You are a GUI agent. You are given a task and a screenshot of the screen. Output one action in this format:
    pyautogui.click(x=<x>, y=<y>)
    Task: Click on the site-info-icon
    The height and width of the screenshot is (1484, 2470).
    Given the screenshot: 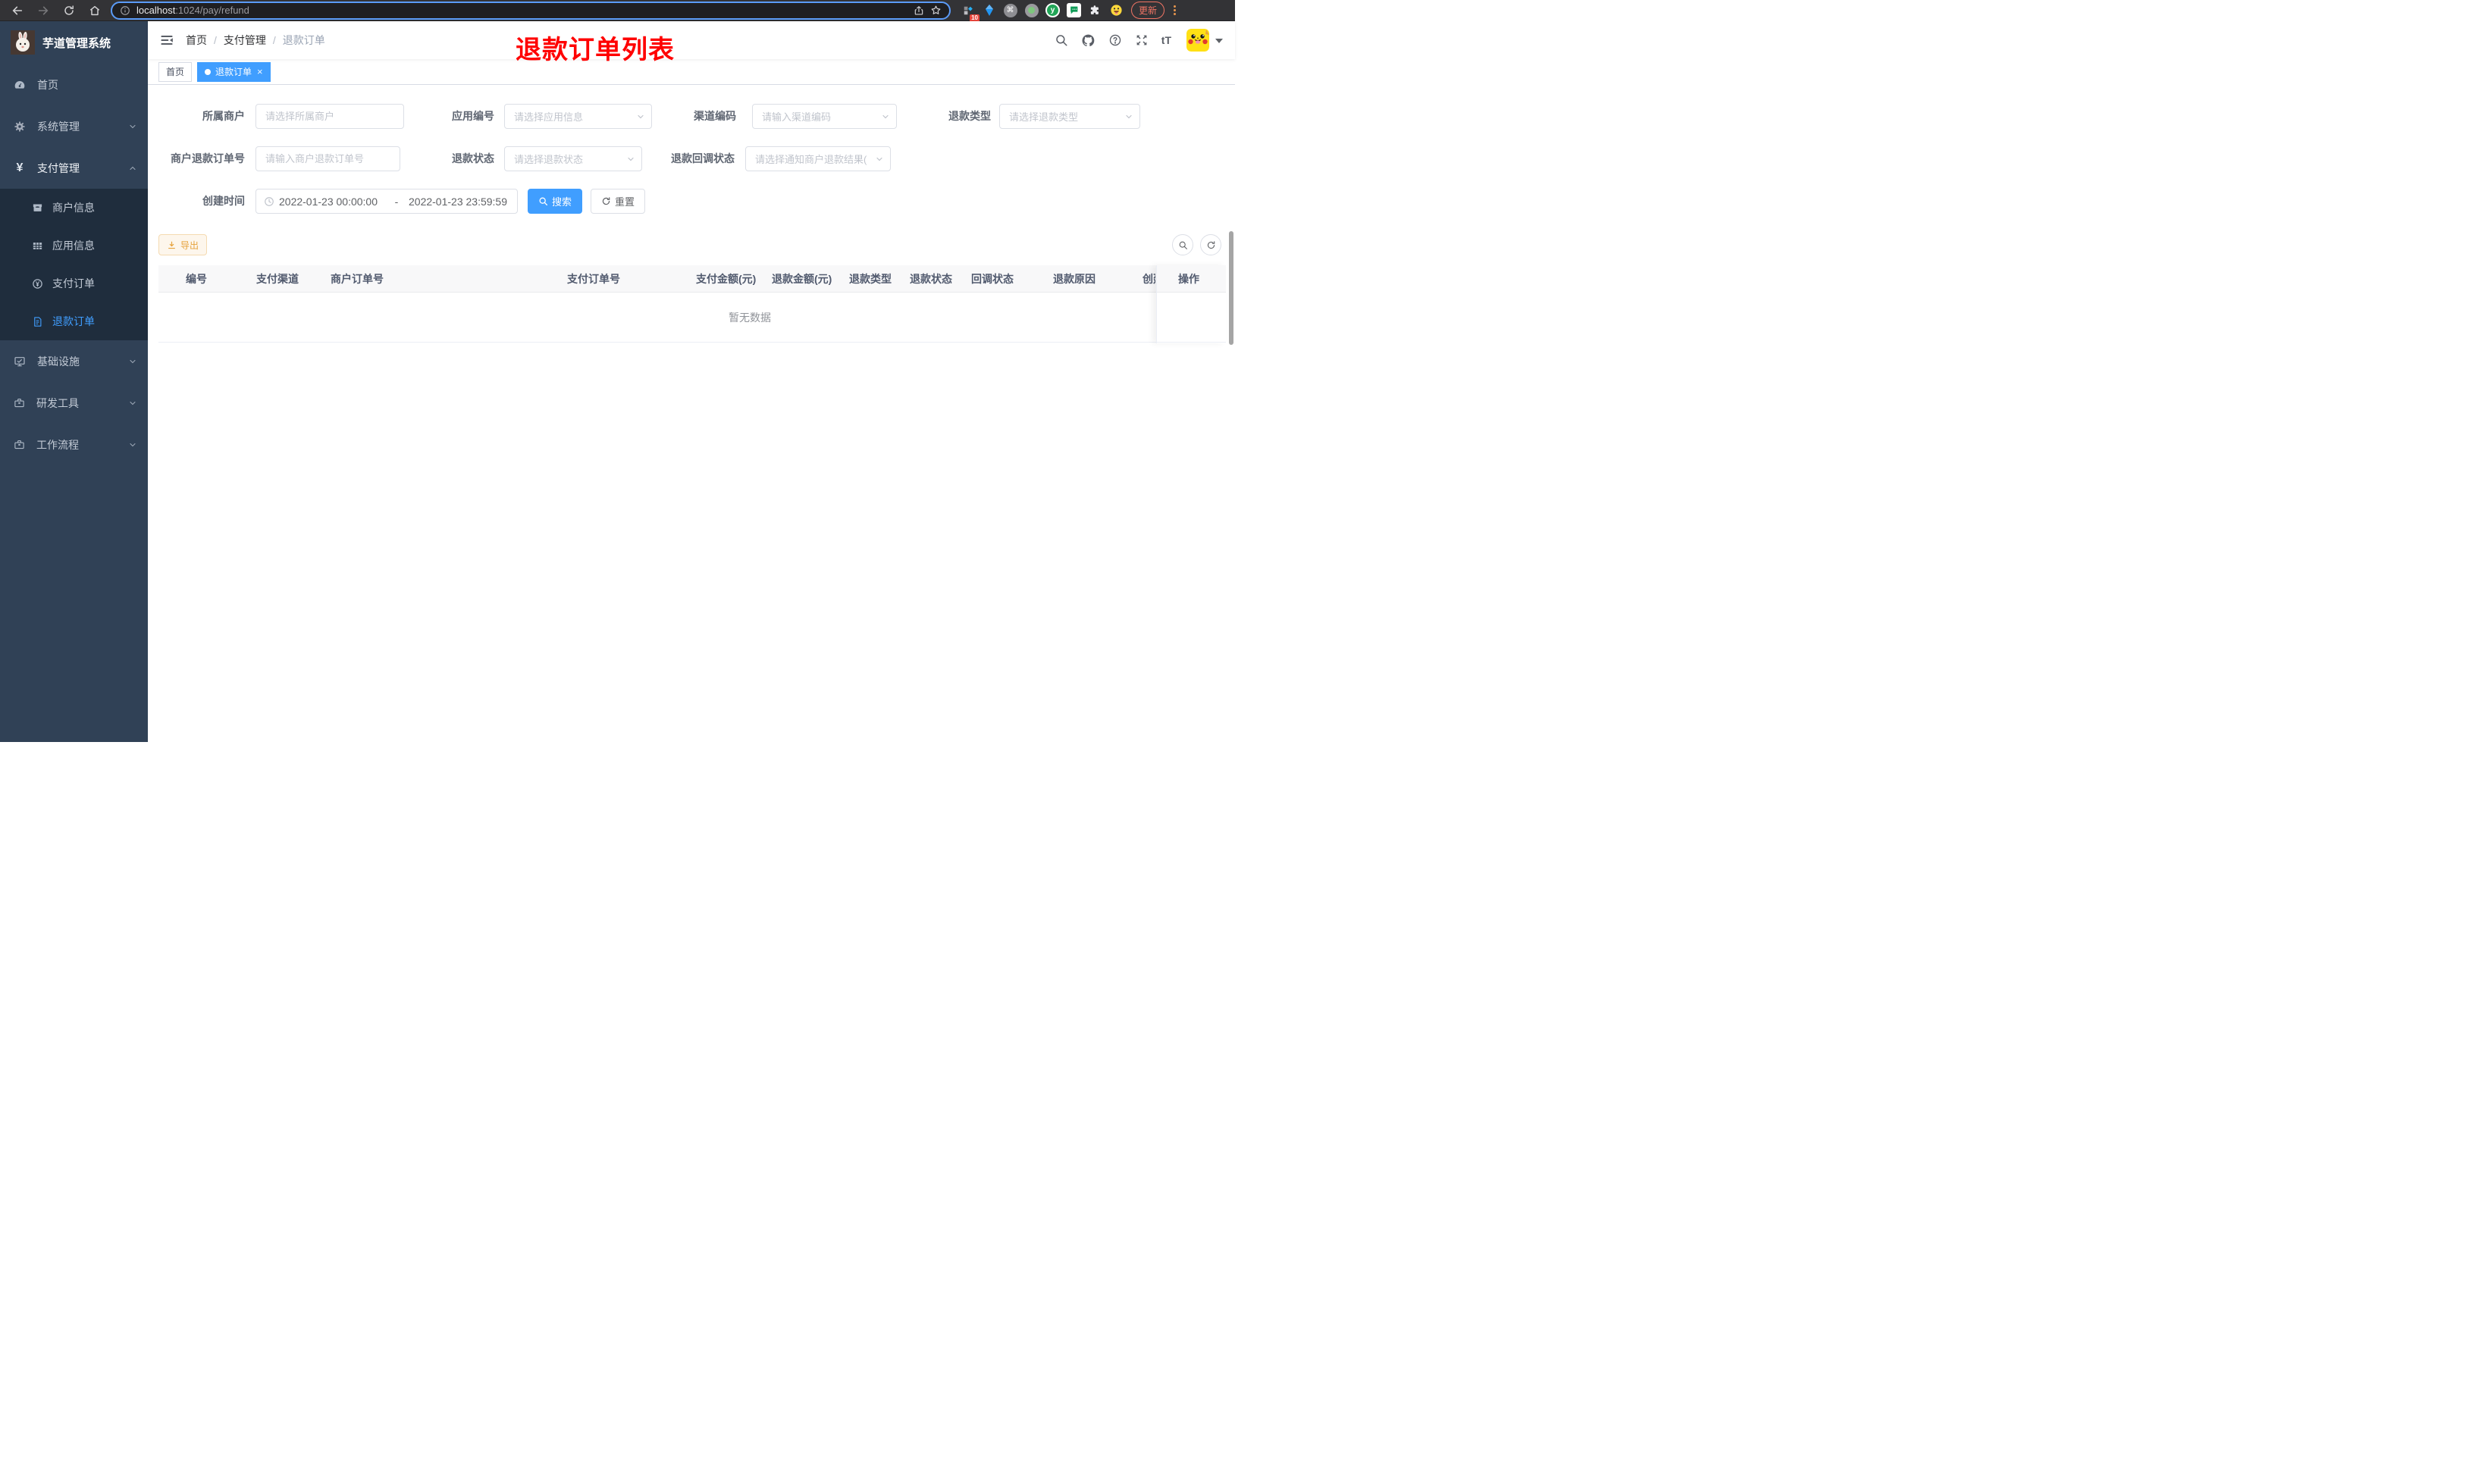 What is the action you would take?
    pyautogui.click(x=125, y=10)
    